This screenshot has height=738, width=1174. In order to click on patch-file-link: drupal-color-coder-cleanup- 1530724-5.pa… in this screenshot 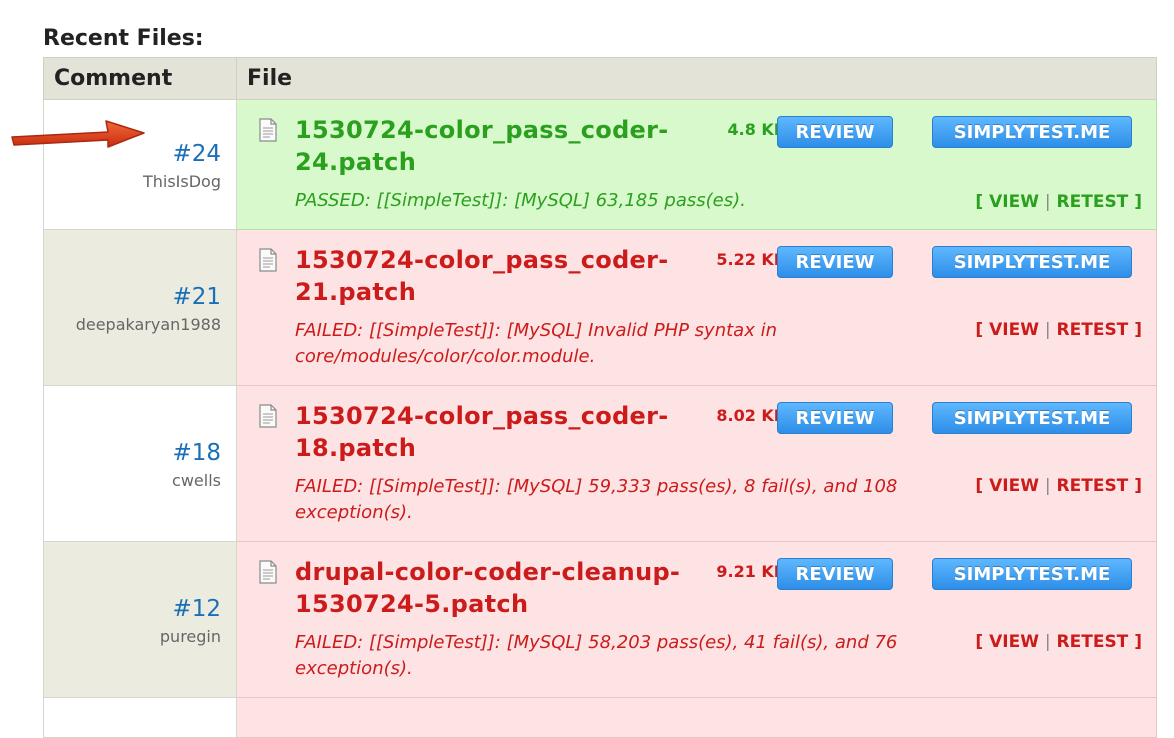, I will do `click(495, 588)`.